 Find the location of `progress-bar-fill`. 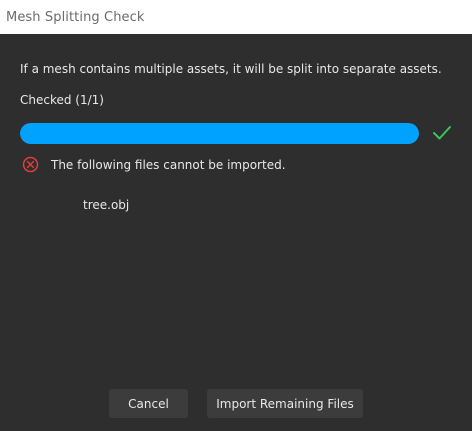

progress-bar-fill is located at coordinates (219, 133).